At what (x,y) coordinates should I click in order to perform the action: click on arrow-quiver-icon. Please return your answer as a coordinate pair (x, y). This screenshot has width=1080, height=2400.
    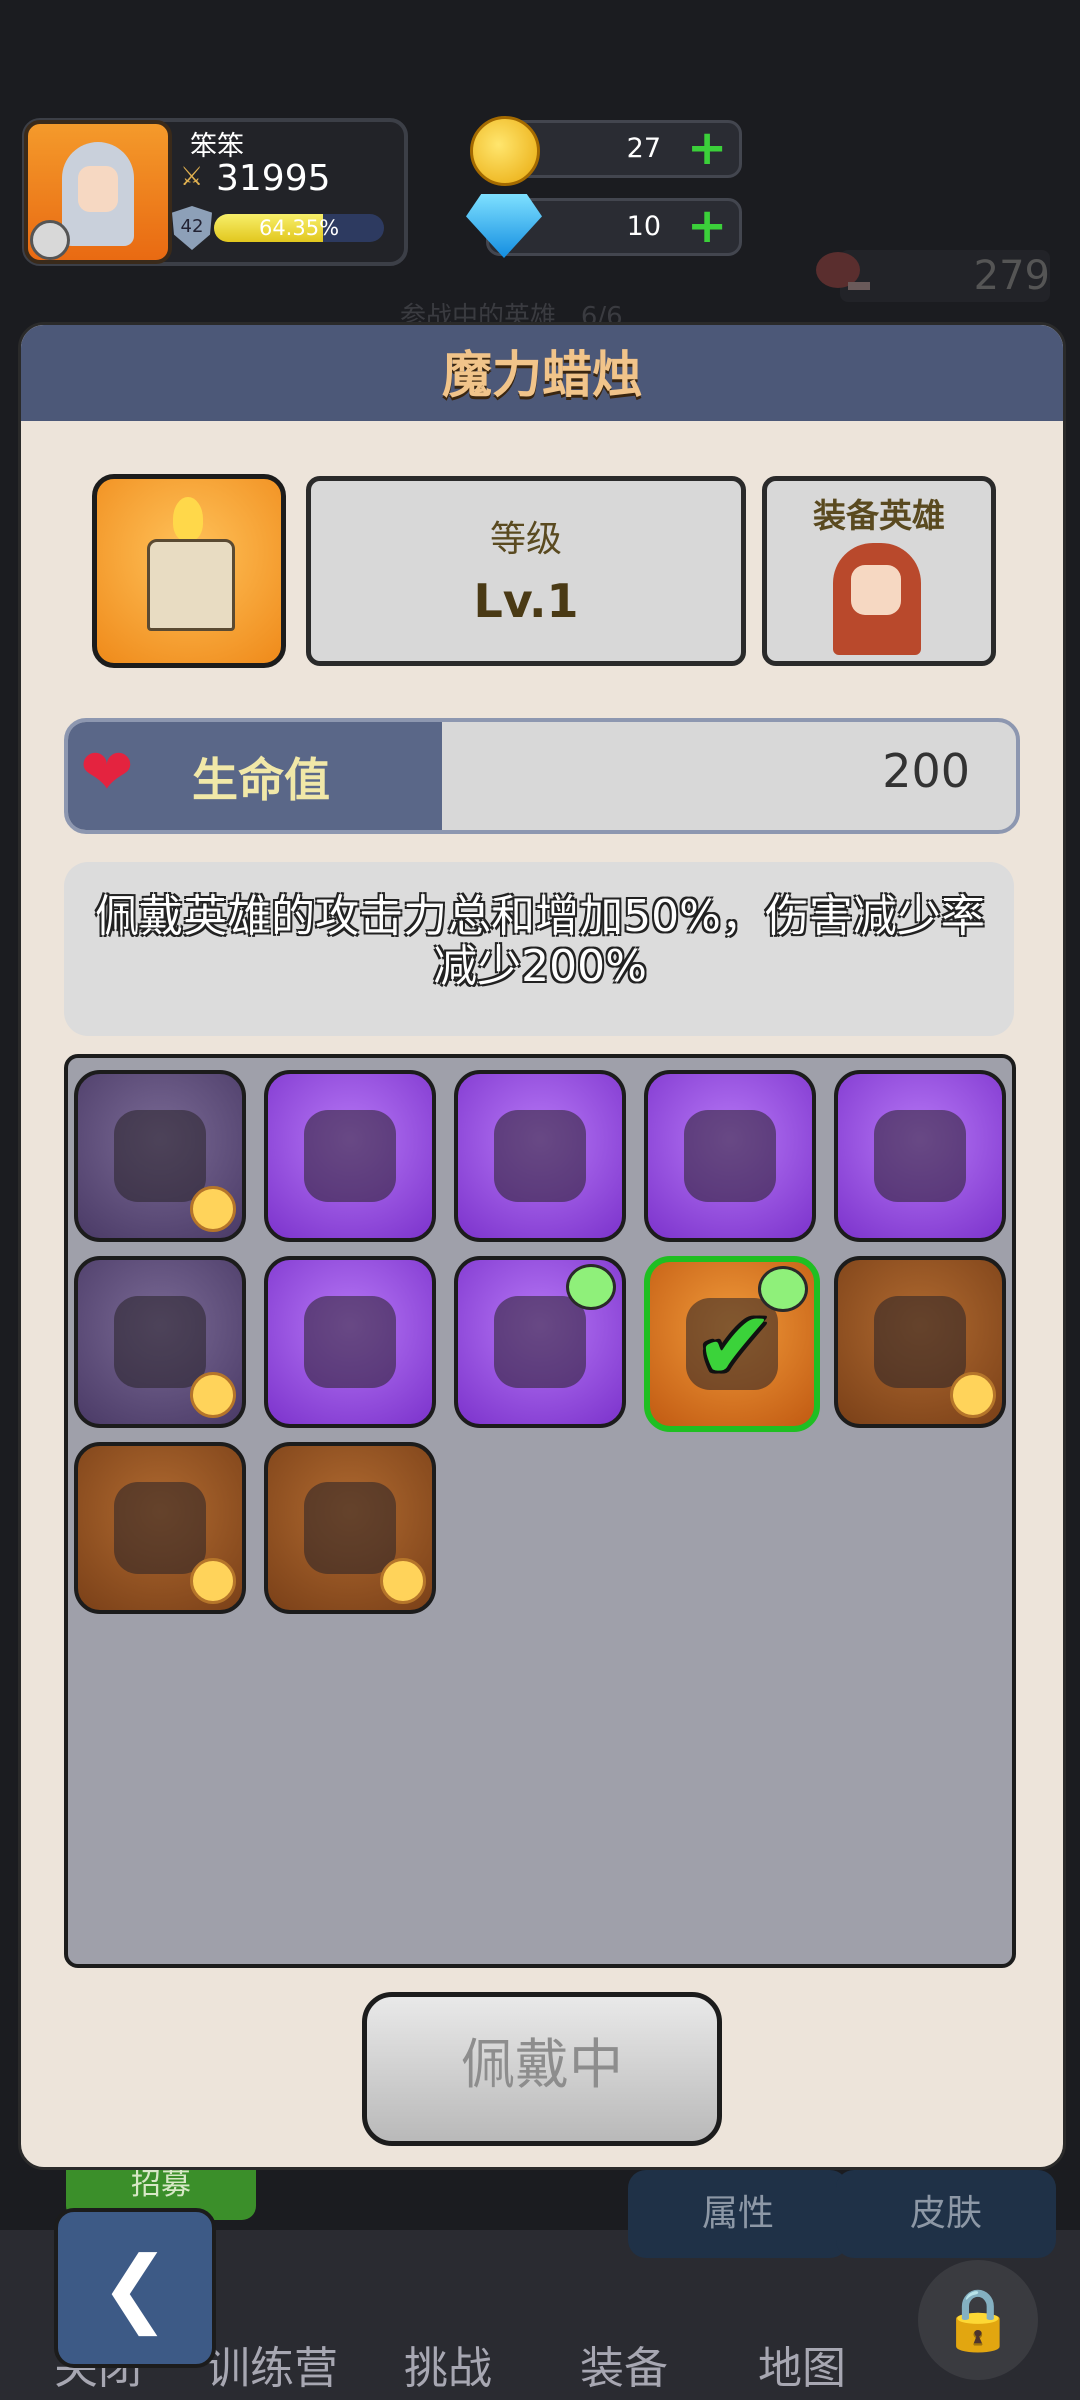
    Looking at the image, I should click on (540, 1342).